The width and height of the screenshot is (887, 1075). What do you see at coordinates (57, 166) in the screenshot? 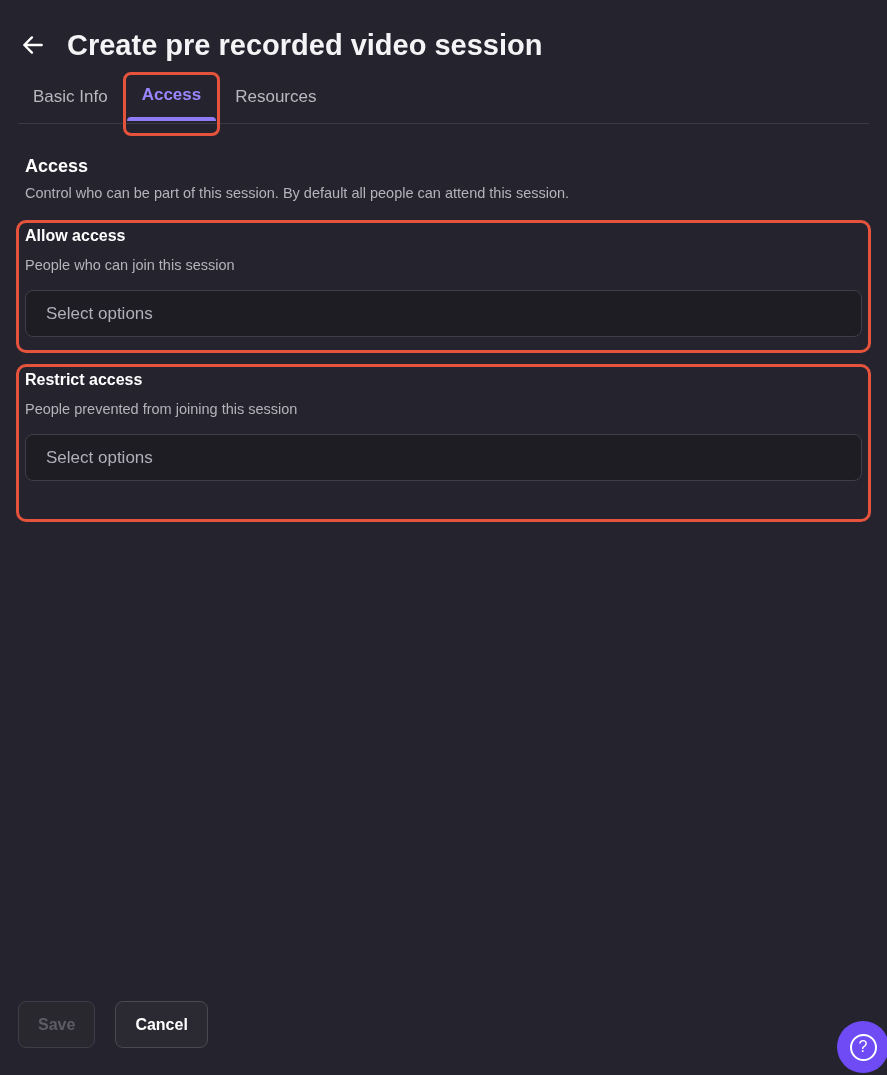
I see `section-title: Access` at bounding box center [57, 166].